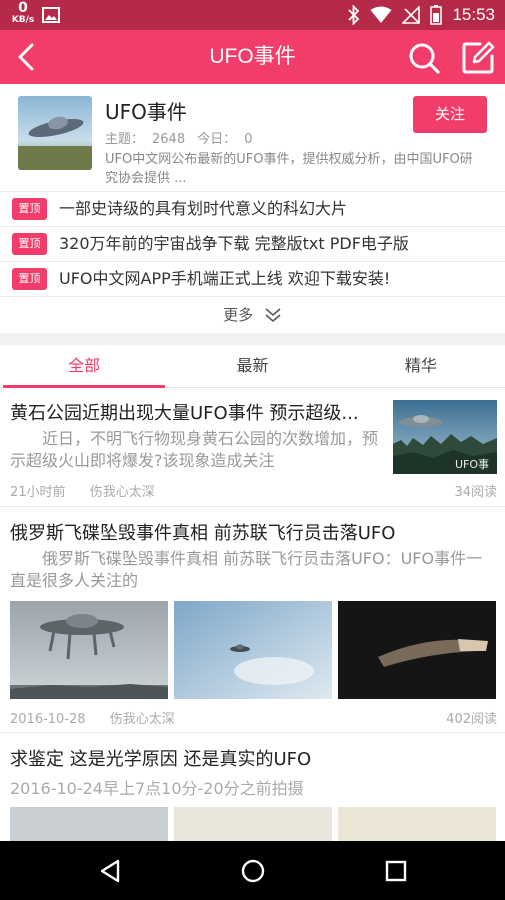 Image resolution: width=505 pixels, height=900 pixels. Describe the element at coordinates (217, 139) in the screenshot. I see `today-label: 今日：` at that location.